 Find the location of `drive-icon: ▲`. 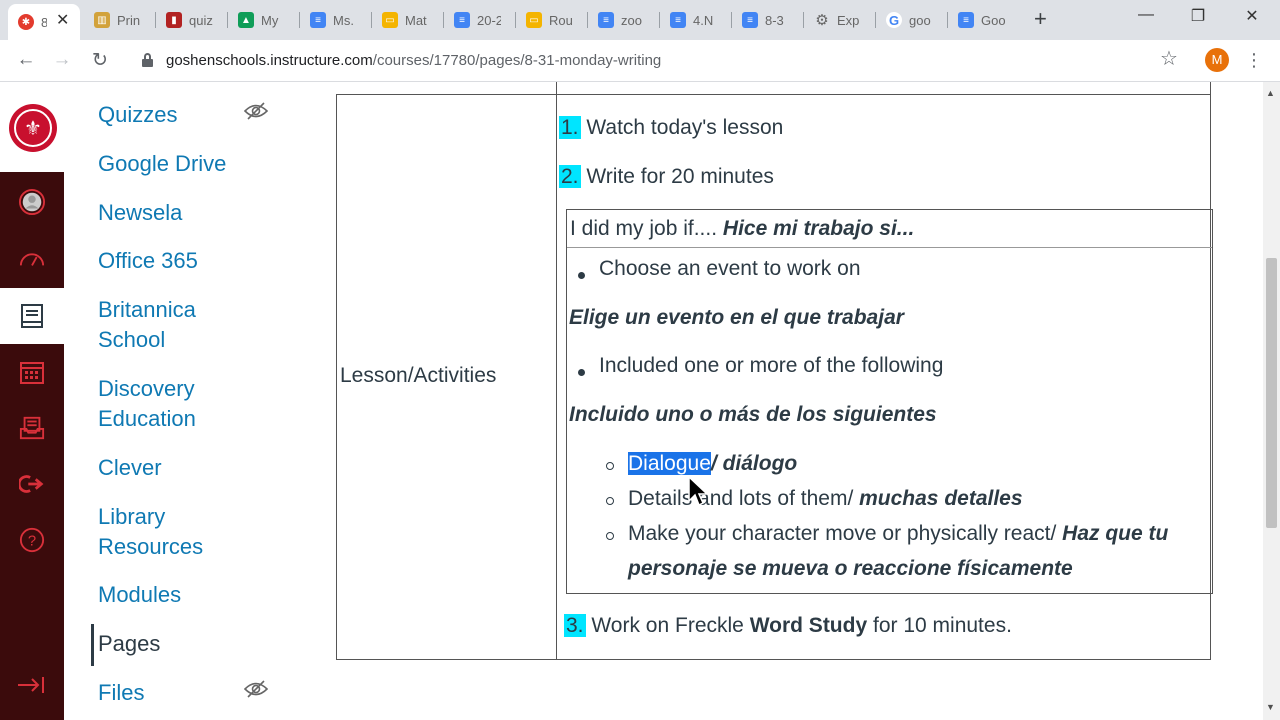

drive-icon: ▲ is located at coordinates (246, 20).